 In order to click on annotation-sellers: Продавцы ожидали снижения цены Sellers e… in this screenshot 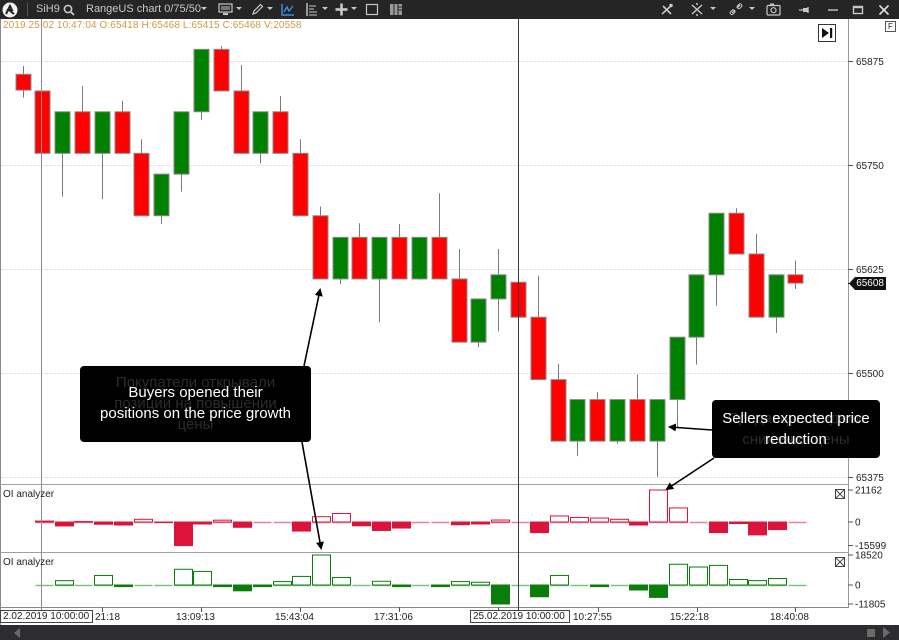, I will do `click(796, 429)`.